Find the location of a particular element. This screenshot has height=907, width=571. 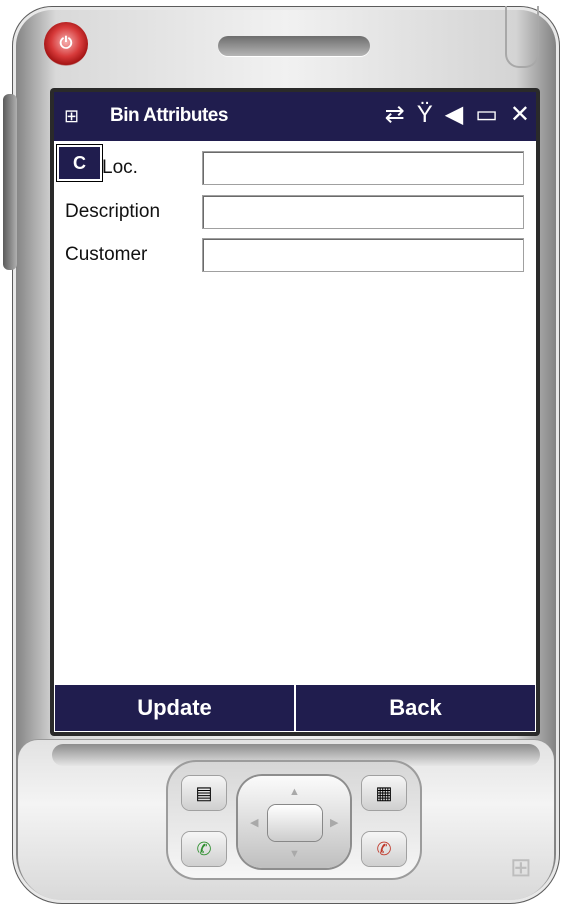

call-hw-button: ✆ is located at coordinates (204, 849).